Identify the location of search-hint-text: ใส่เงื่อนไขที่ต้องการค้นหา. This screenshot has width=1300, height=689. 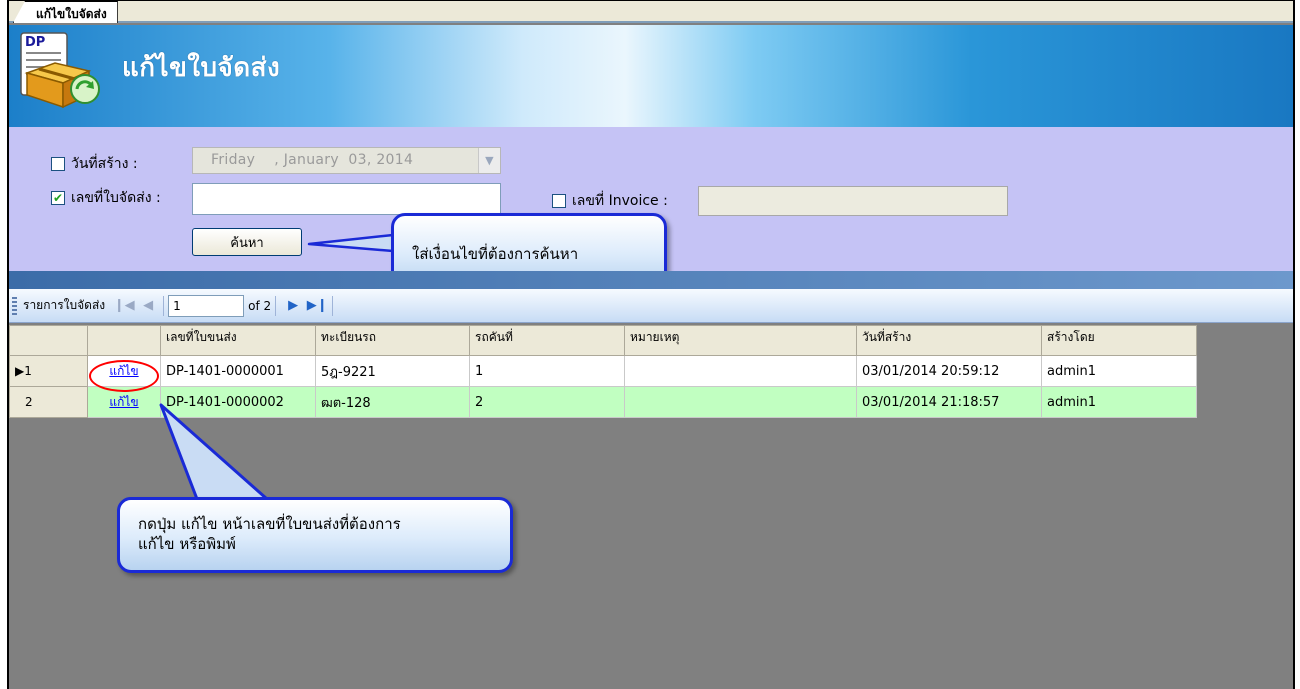
(495, 254).